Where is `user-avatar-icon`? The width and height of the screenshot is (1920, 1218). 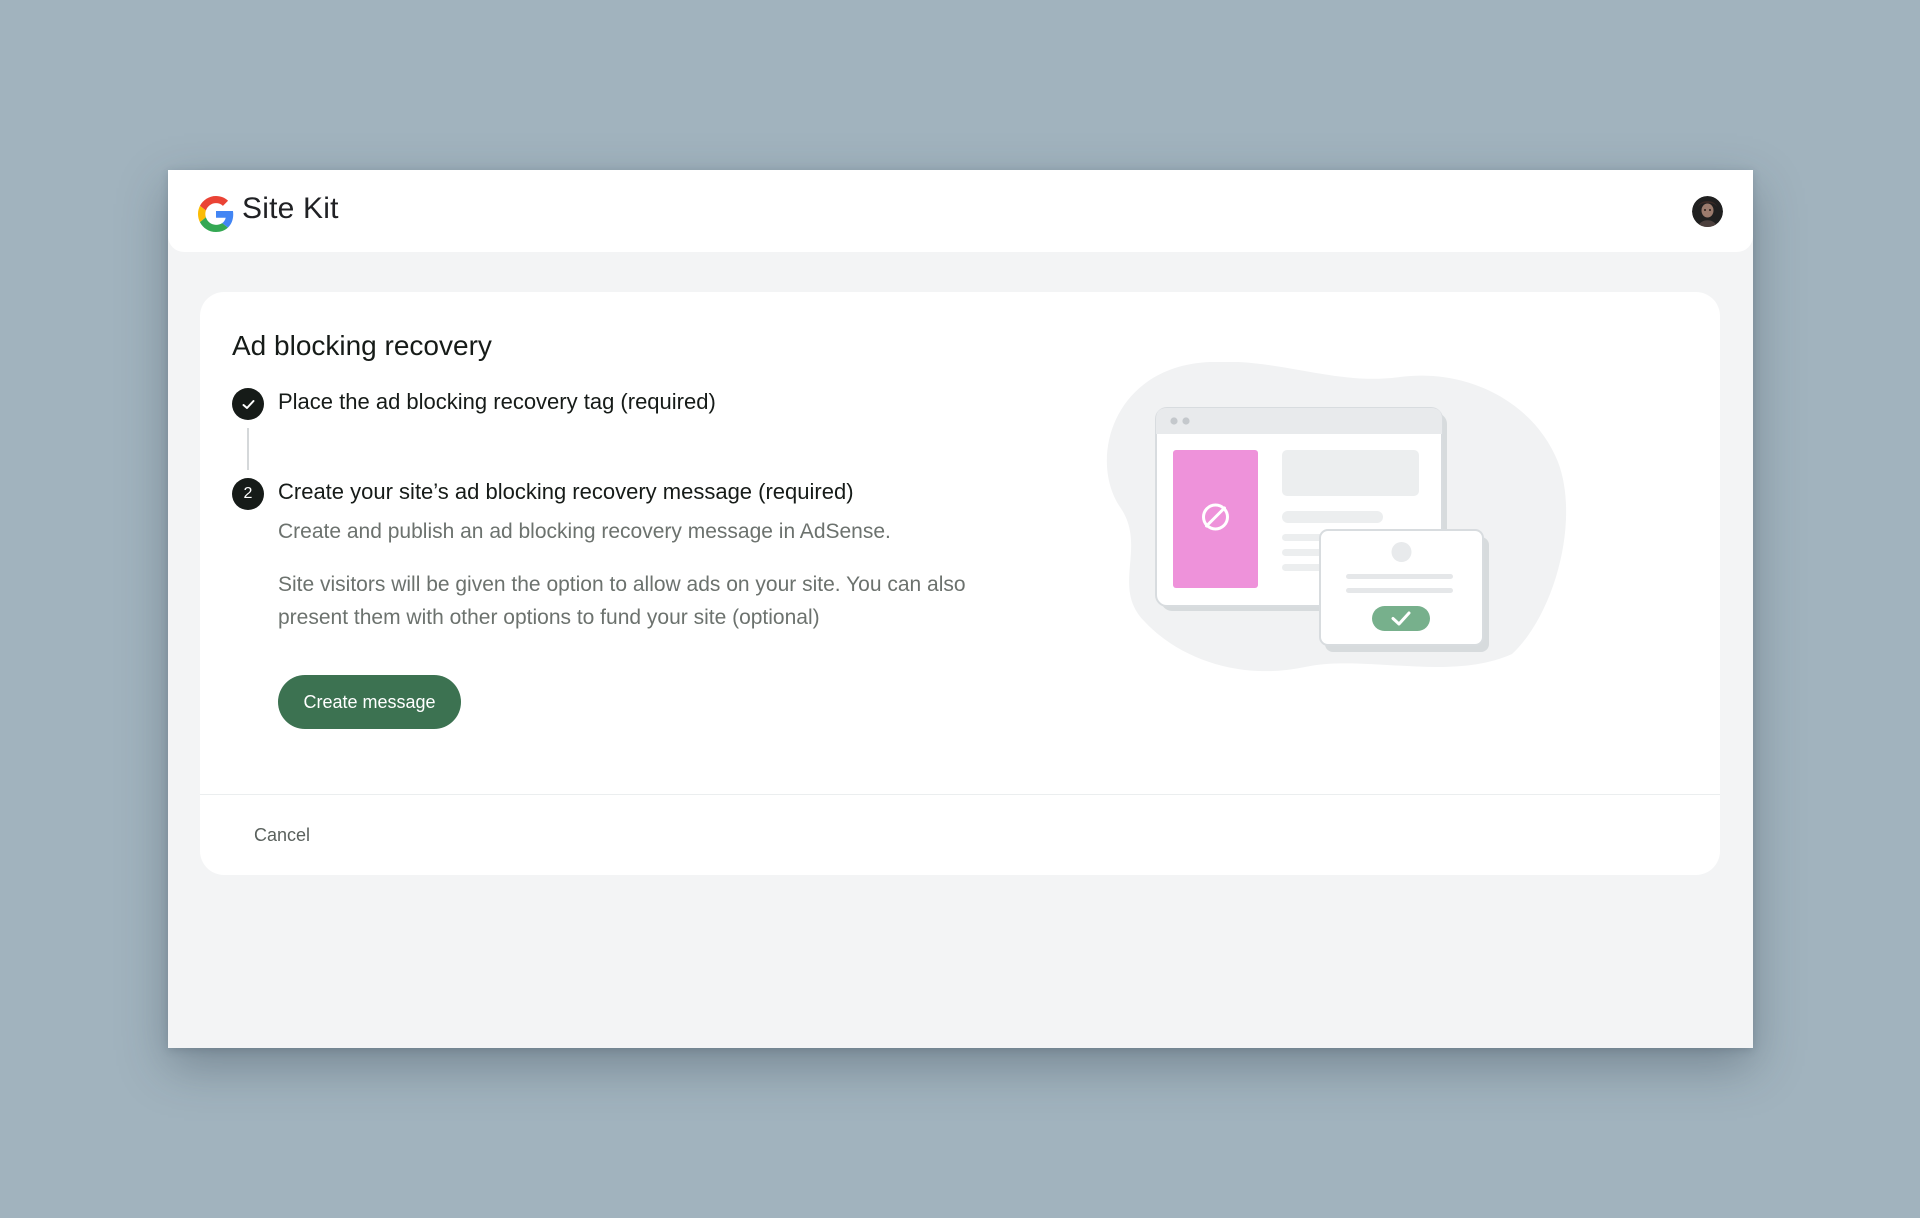 user-avatar-icon is located at coordinates (1707, 211).